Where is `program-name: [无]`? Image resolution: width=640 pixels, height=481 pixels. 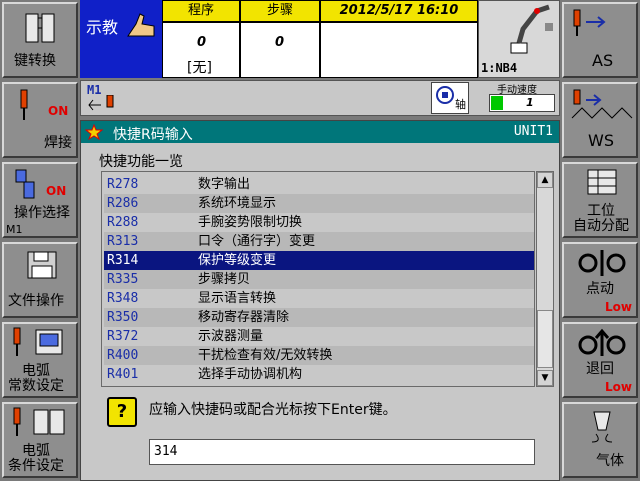 program-name: [无] is located at coordinates (199, 68).